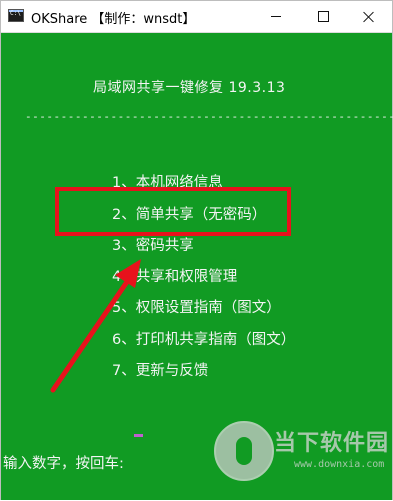 This screenshot has height=501, width=393. What do you see at coordinates (339, 464) in the screenshot?
I see `watermark-url: www.downxia.com` at bounding box center [339, 464].